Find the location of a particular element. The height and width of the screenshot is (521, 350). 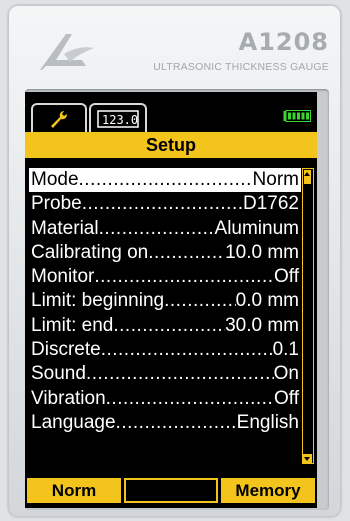

menu-item-value: 10.0 mm is located at coordinates (262, 252).